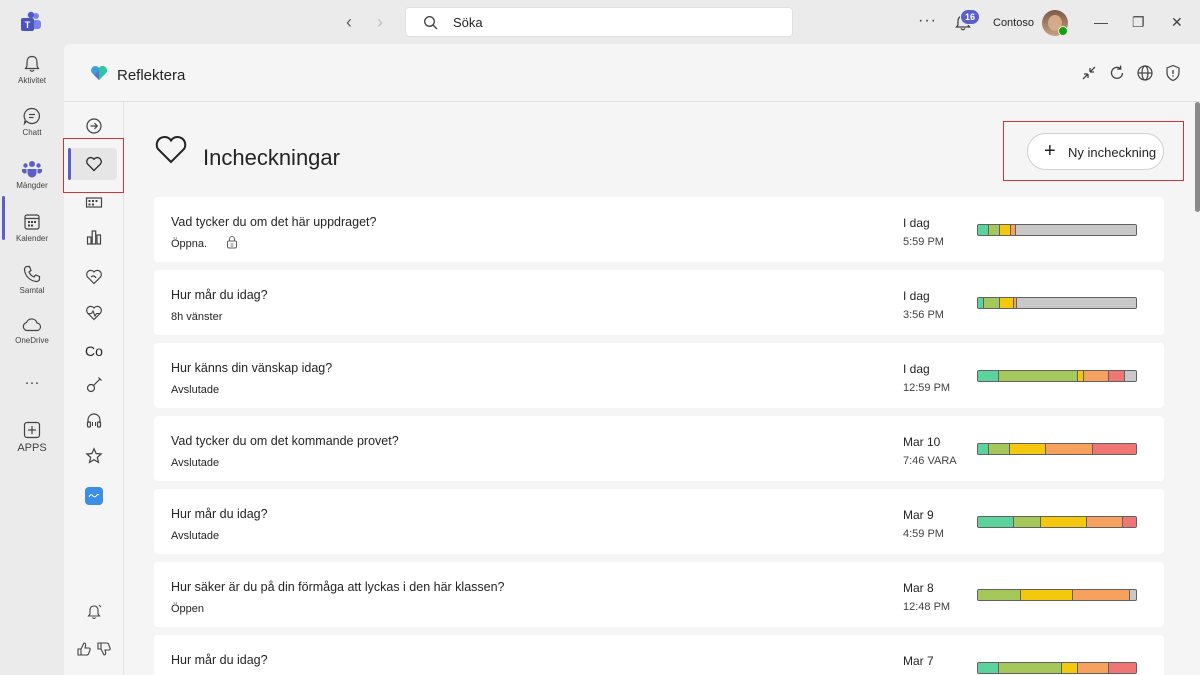 Image resolution: width=1200 pixels, height=675 pixels. I want to click on check-in-row: Hur mår du idag? 8h vänster I dag 3:56 PM, so click(659, 302).